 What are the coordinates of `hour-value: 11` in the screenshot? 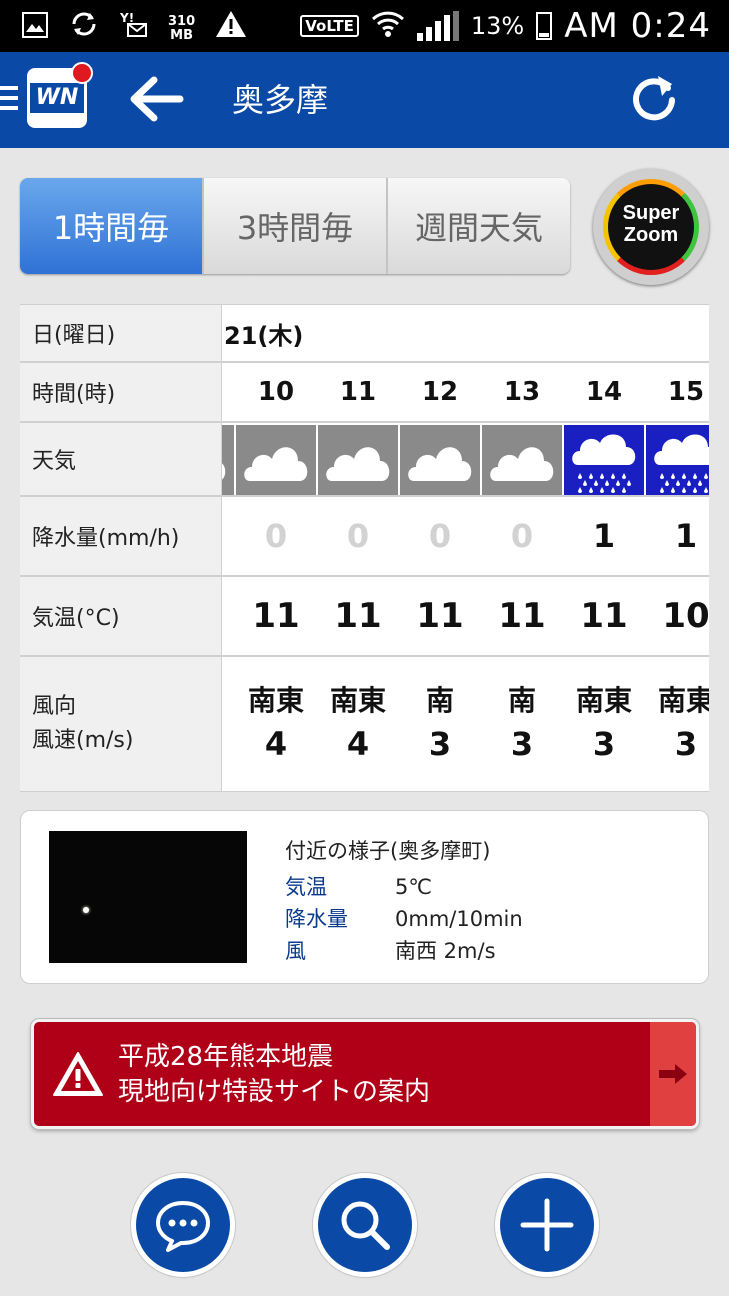 It's located at (358, 392).